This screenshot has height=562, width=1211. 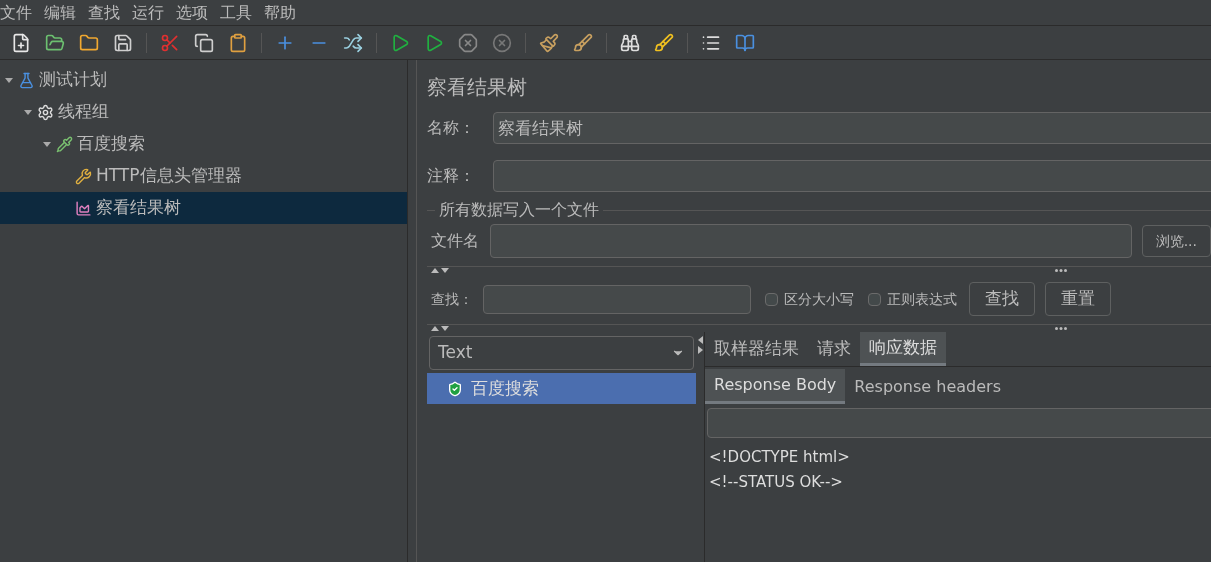 I want to click on success-shield-icon, so click(x=455, y=388).